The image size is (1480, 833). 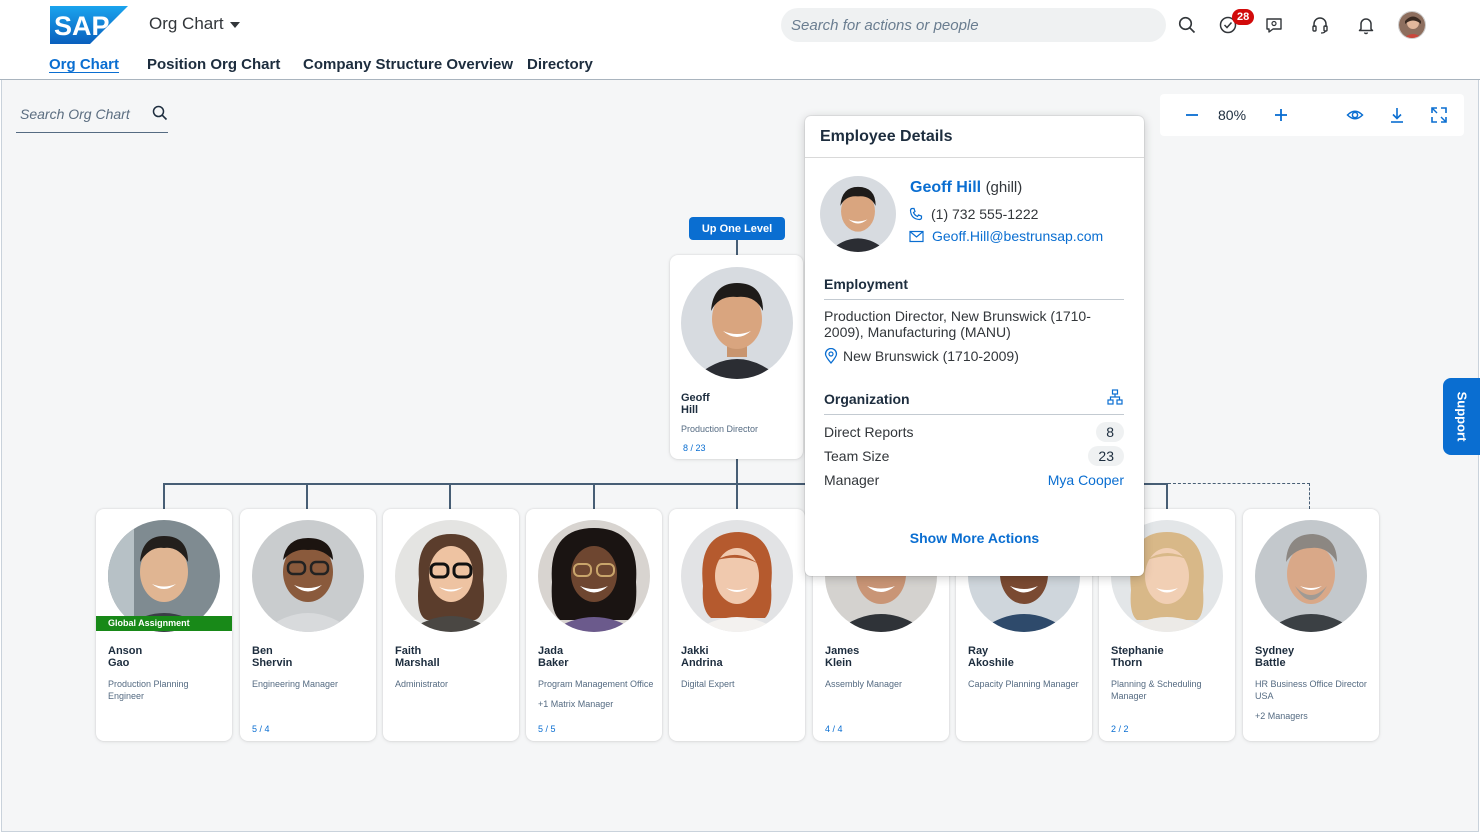 What do you see at coordinates (84, 64) in the screenshot?
I see `tab-org-chart: Org Chart` at bounding box center [84, 64].